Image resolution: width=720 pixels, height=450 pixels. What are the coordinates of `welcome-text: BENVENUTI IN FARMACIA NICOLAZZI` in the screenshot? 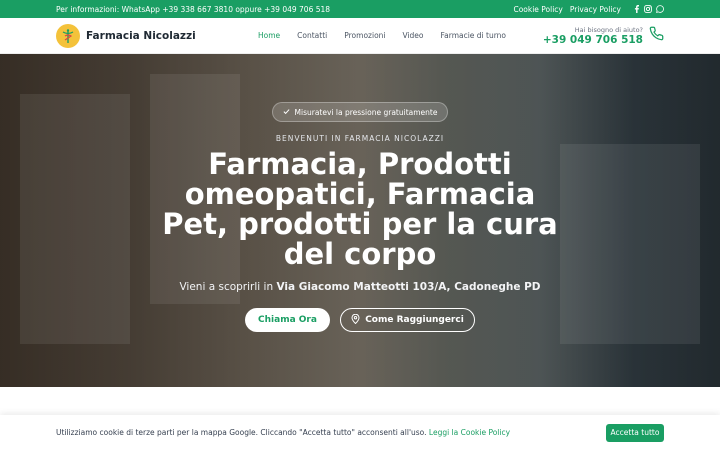 It's located at (360, 138).